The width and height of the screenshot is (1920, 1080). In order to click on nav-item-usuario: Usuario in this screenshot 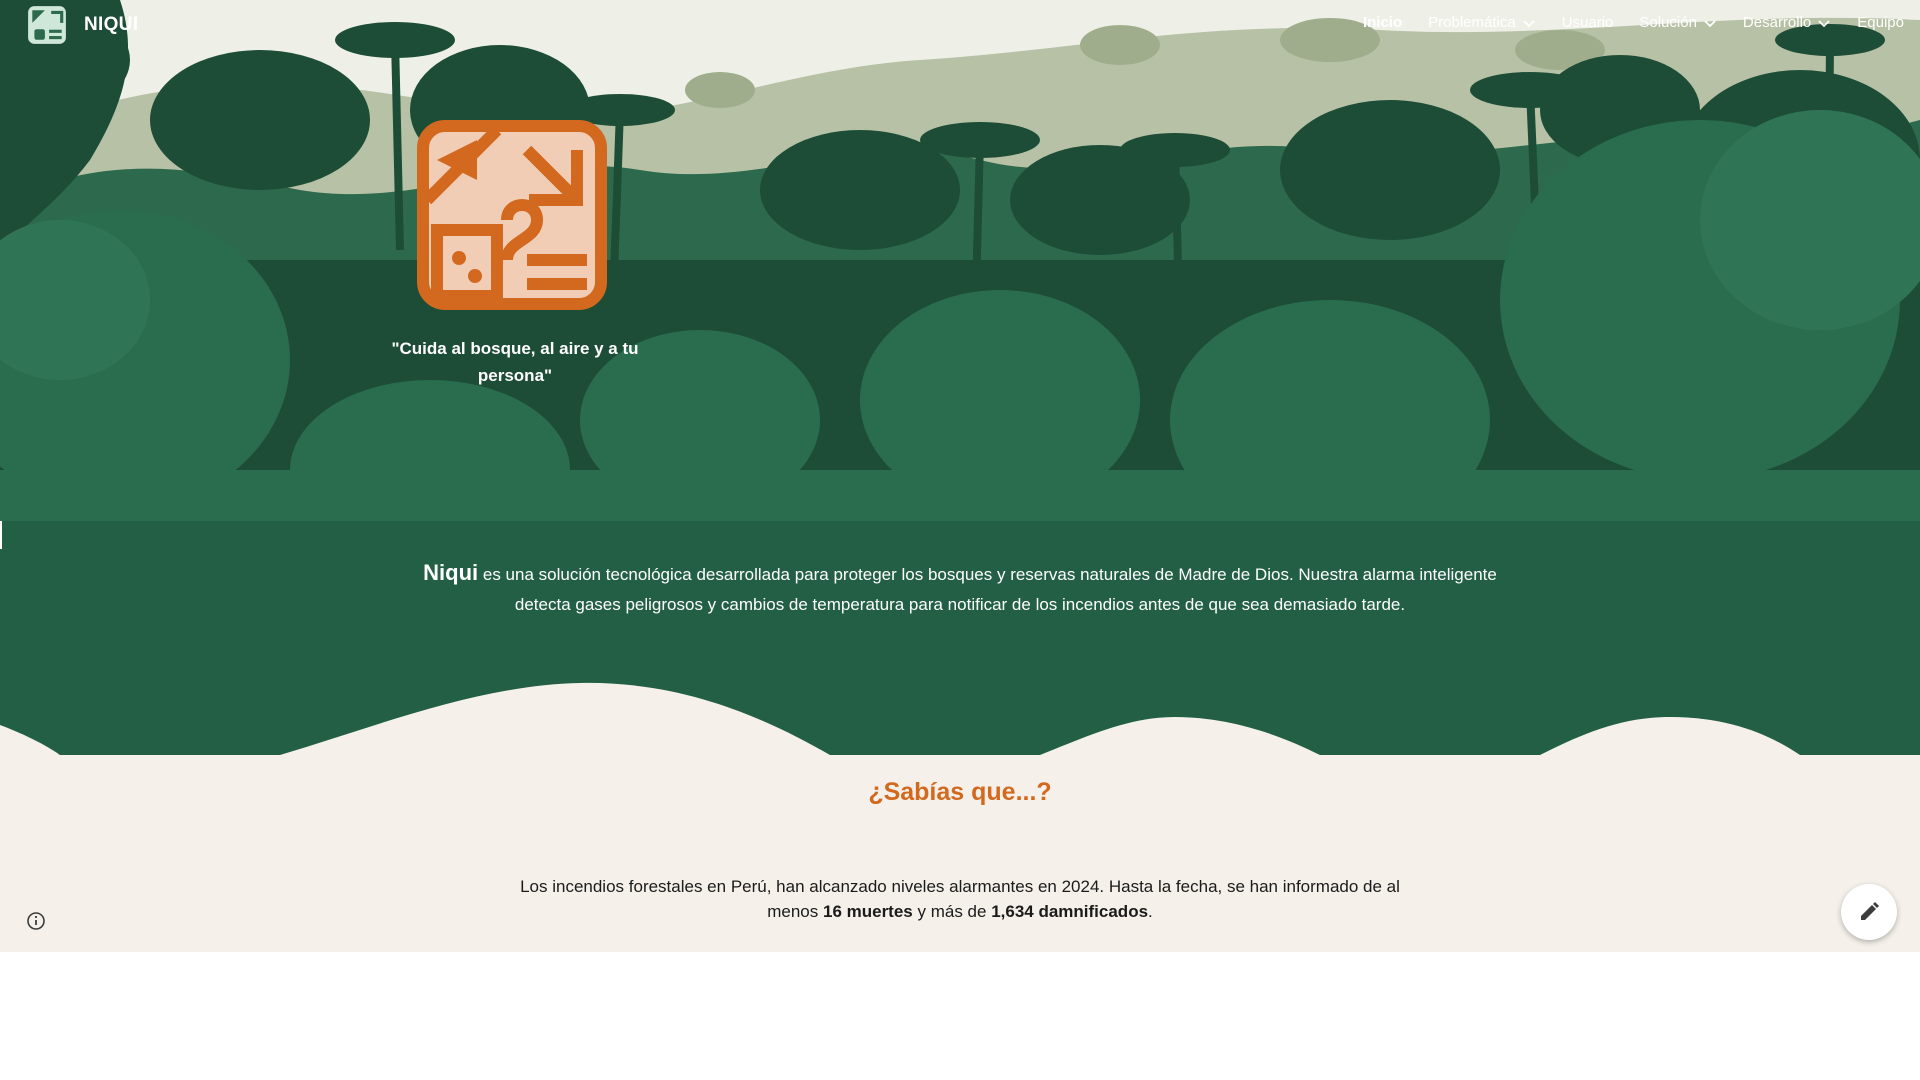, I will do `click(1588, 22)`.